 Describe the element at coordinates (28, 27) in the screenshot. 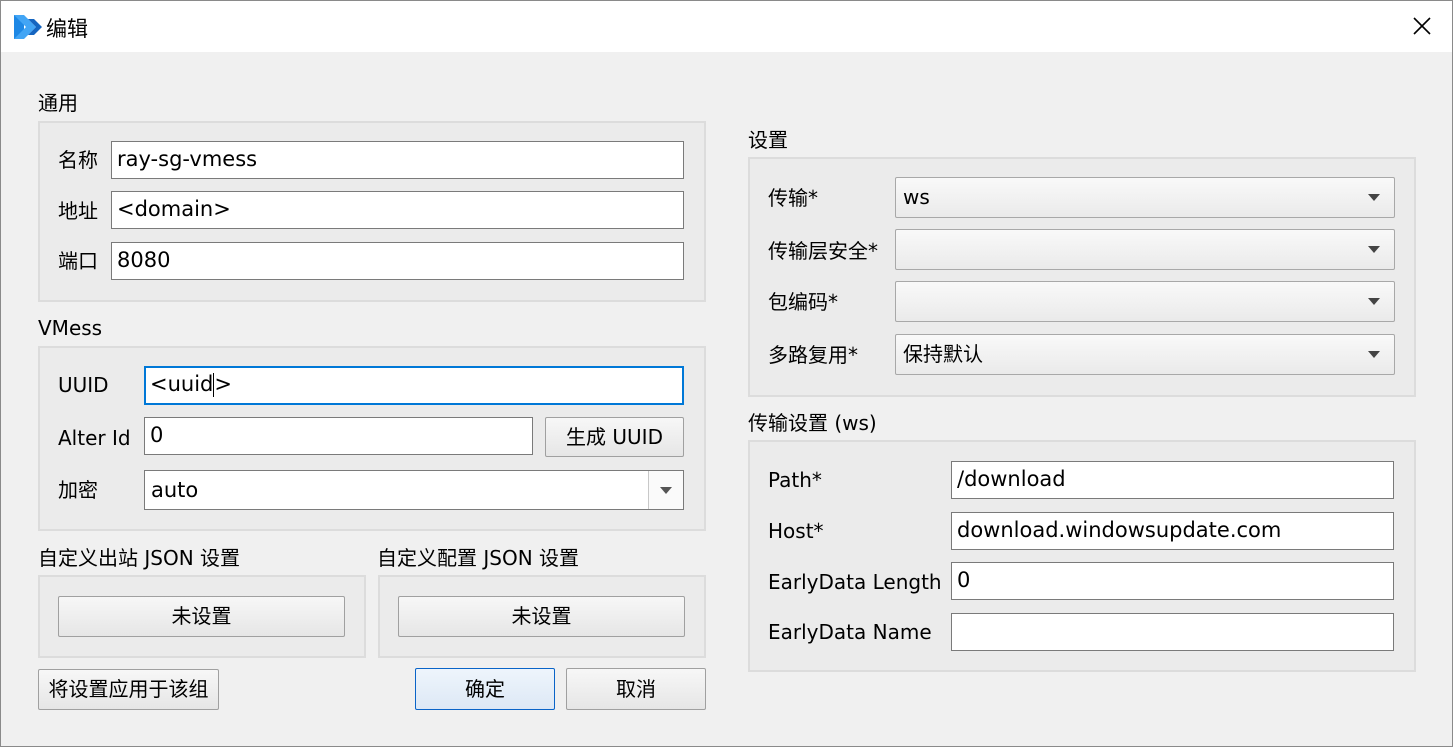

I see `app-logo-icon` at that location.